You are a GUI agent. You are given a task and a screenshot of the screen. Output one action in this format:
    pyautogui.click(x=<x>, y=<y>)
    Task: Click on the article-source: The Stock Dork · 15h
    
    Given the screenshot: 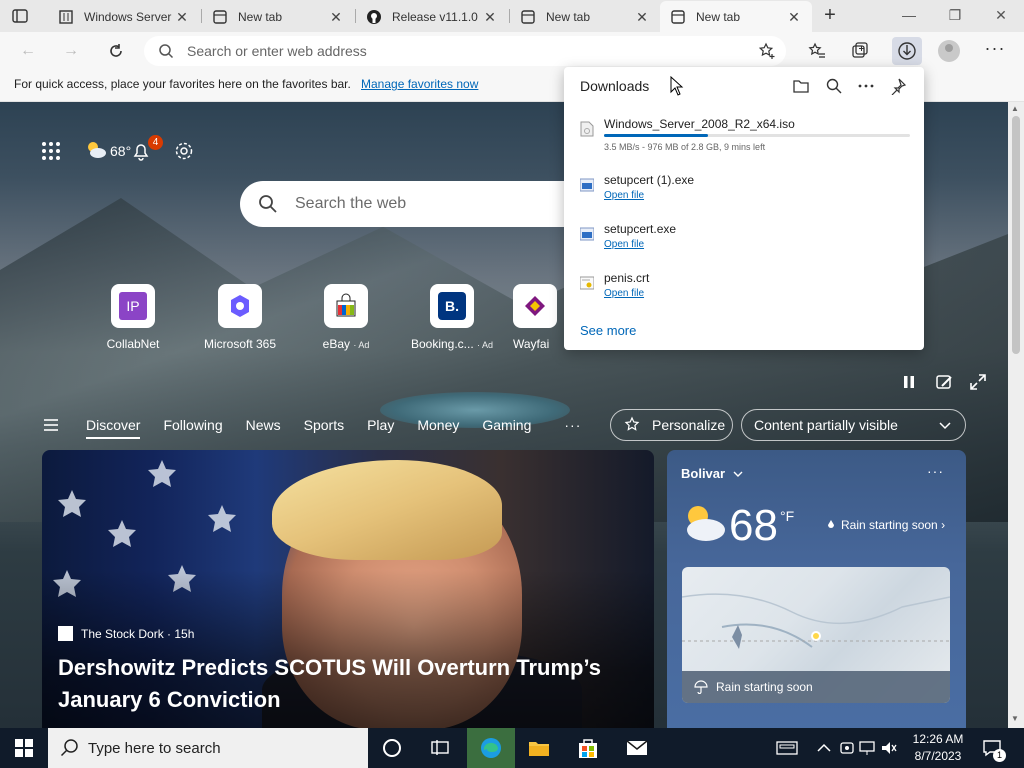 What is the action you would take?
    pyautogui.click(x=126, y=633)
    